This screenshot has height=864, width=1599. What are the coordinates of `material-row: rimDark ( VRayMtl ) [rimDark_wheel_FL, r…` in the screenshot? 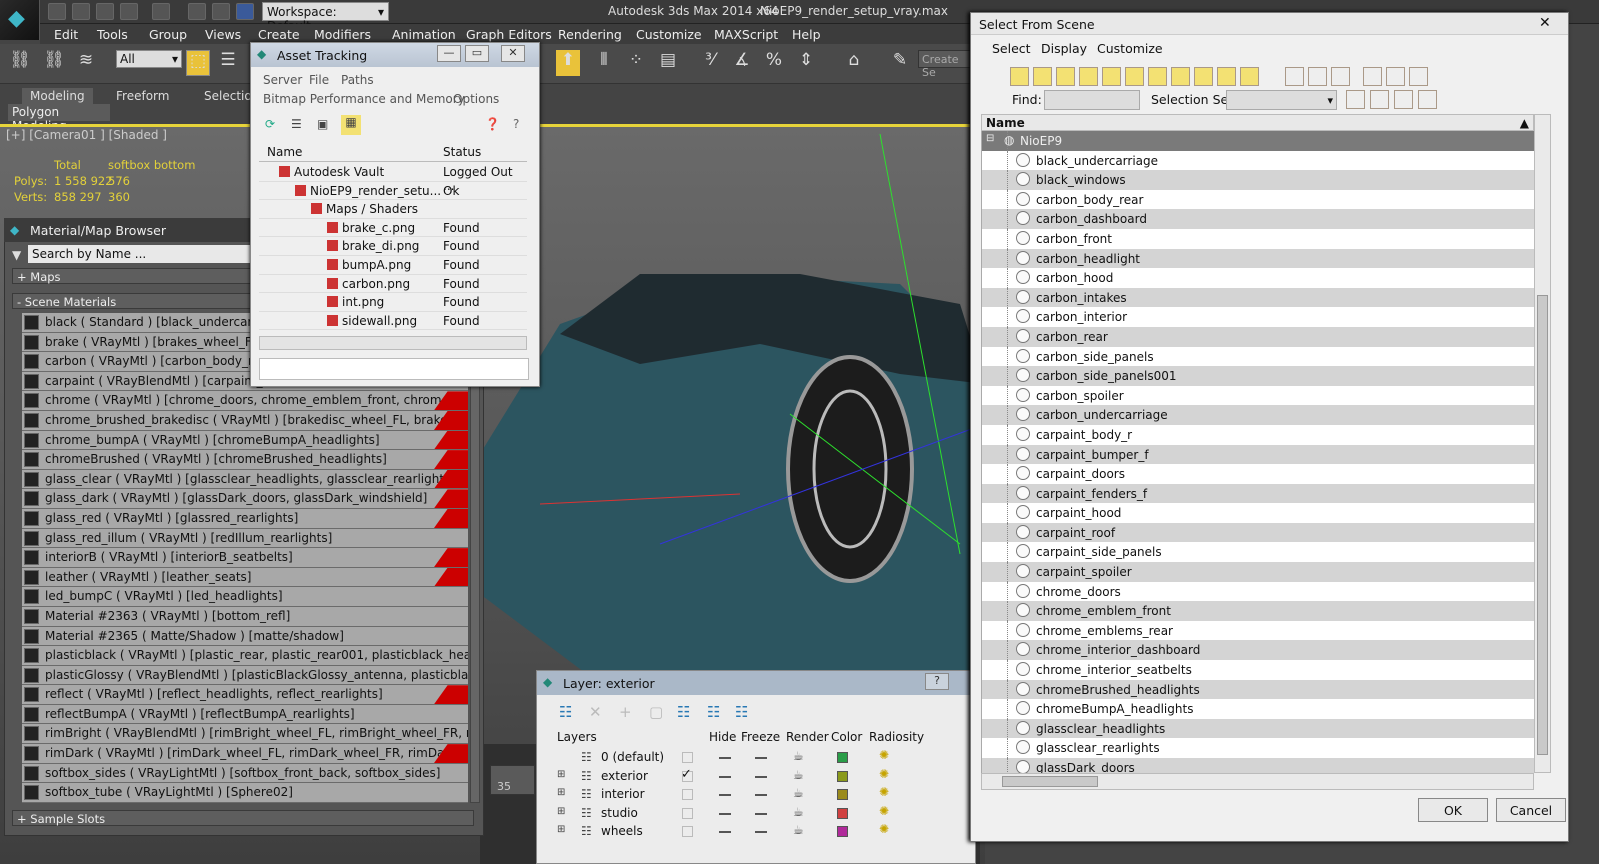 It's located at (245, 754).